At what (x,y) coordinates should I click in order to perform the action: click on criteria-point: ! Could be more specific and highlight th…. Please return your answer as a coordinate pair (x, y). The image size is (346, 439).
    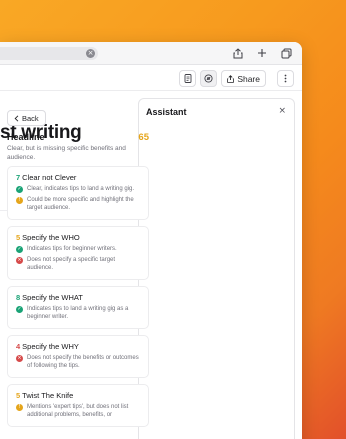
    Looking at the image, I should click on (78, 204).